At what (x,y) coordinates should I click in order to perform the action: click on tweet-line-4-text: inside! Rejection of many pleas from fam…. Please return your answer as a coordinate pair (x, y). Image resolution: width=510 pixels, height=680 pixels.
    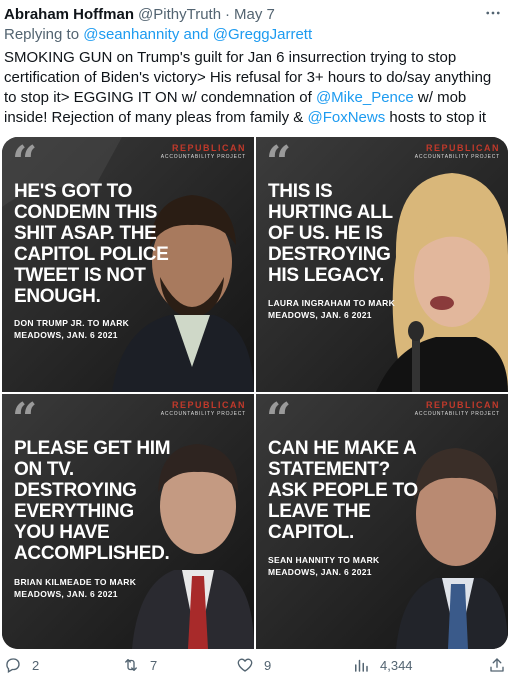
    Looking at the image, I should click on (156, 117).